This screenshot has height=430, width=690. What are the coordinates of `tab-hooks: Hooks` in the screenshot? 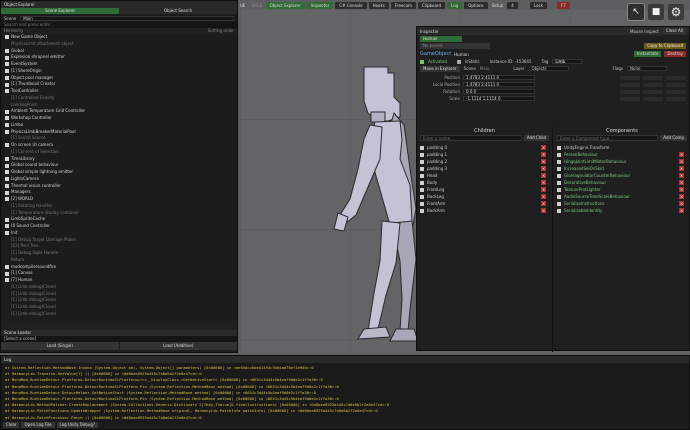 It's located at (378, 5).